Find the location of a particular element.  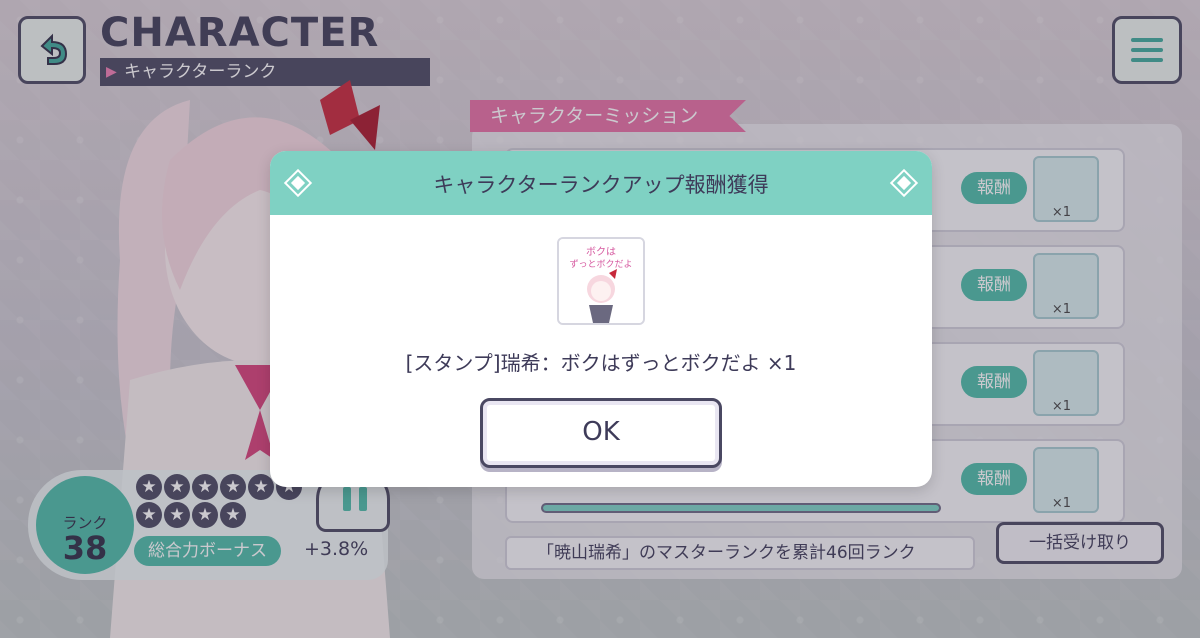

svg-text: ずっとボクだよ is located at coordinates (600, 264).